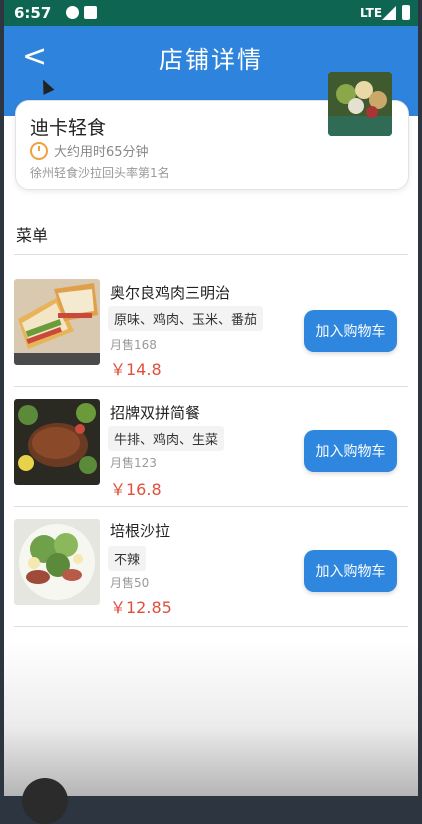  Describe the element at coordinates (211, 254) in the screenshot. I see `menu-divider` at that location.